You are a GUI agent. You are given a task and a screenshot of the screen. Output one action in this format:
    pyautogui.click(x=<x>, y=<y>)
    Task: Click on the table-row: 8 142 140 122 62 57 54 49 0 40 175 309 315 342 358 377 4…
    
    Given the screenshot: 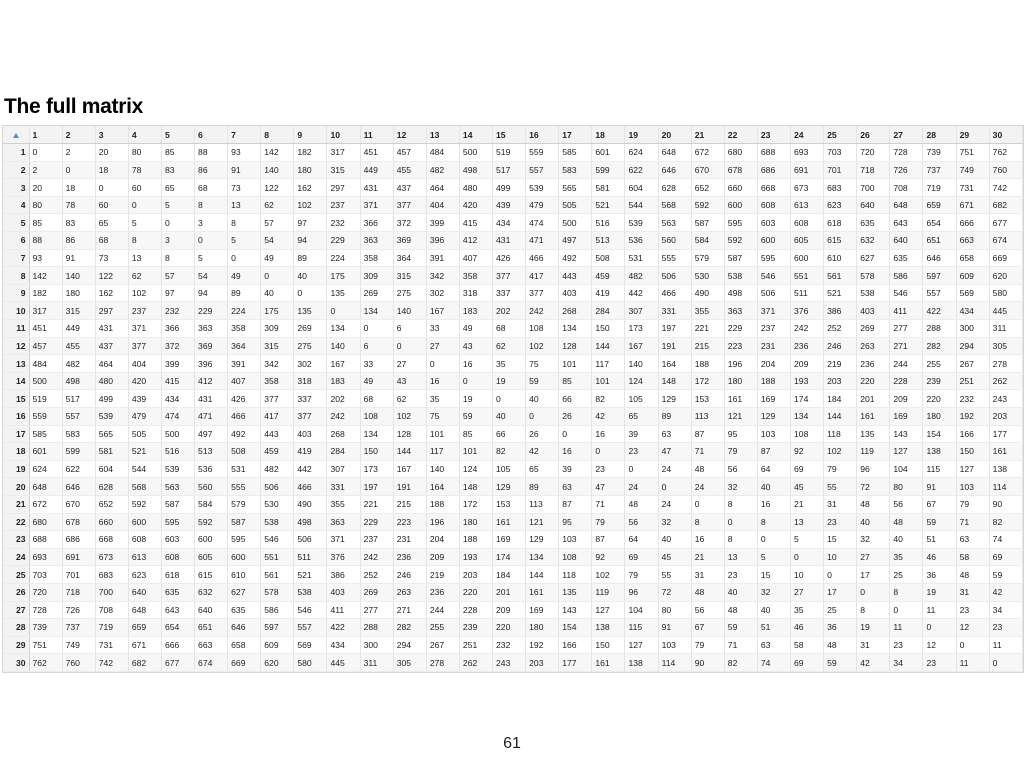 What is the action you would take?
    pyautogui.click(x=513, y=275)
    